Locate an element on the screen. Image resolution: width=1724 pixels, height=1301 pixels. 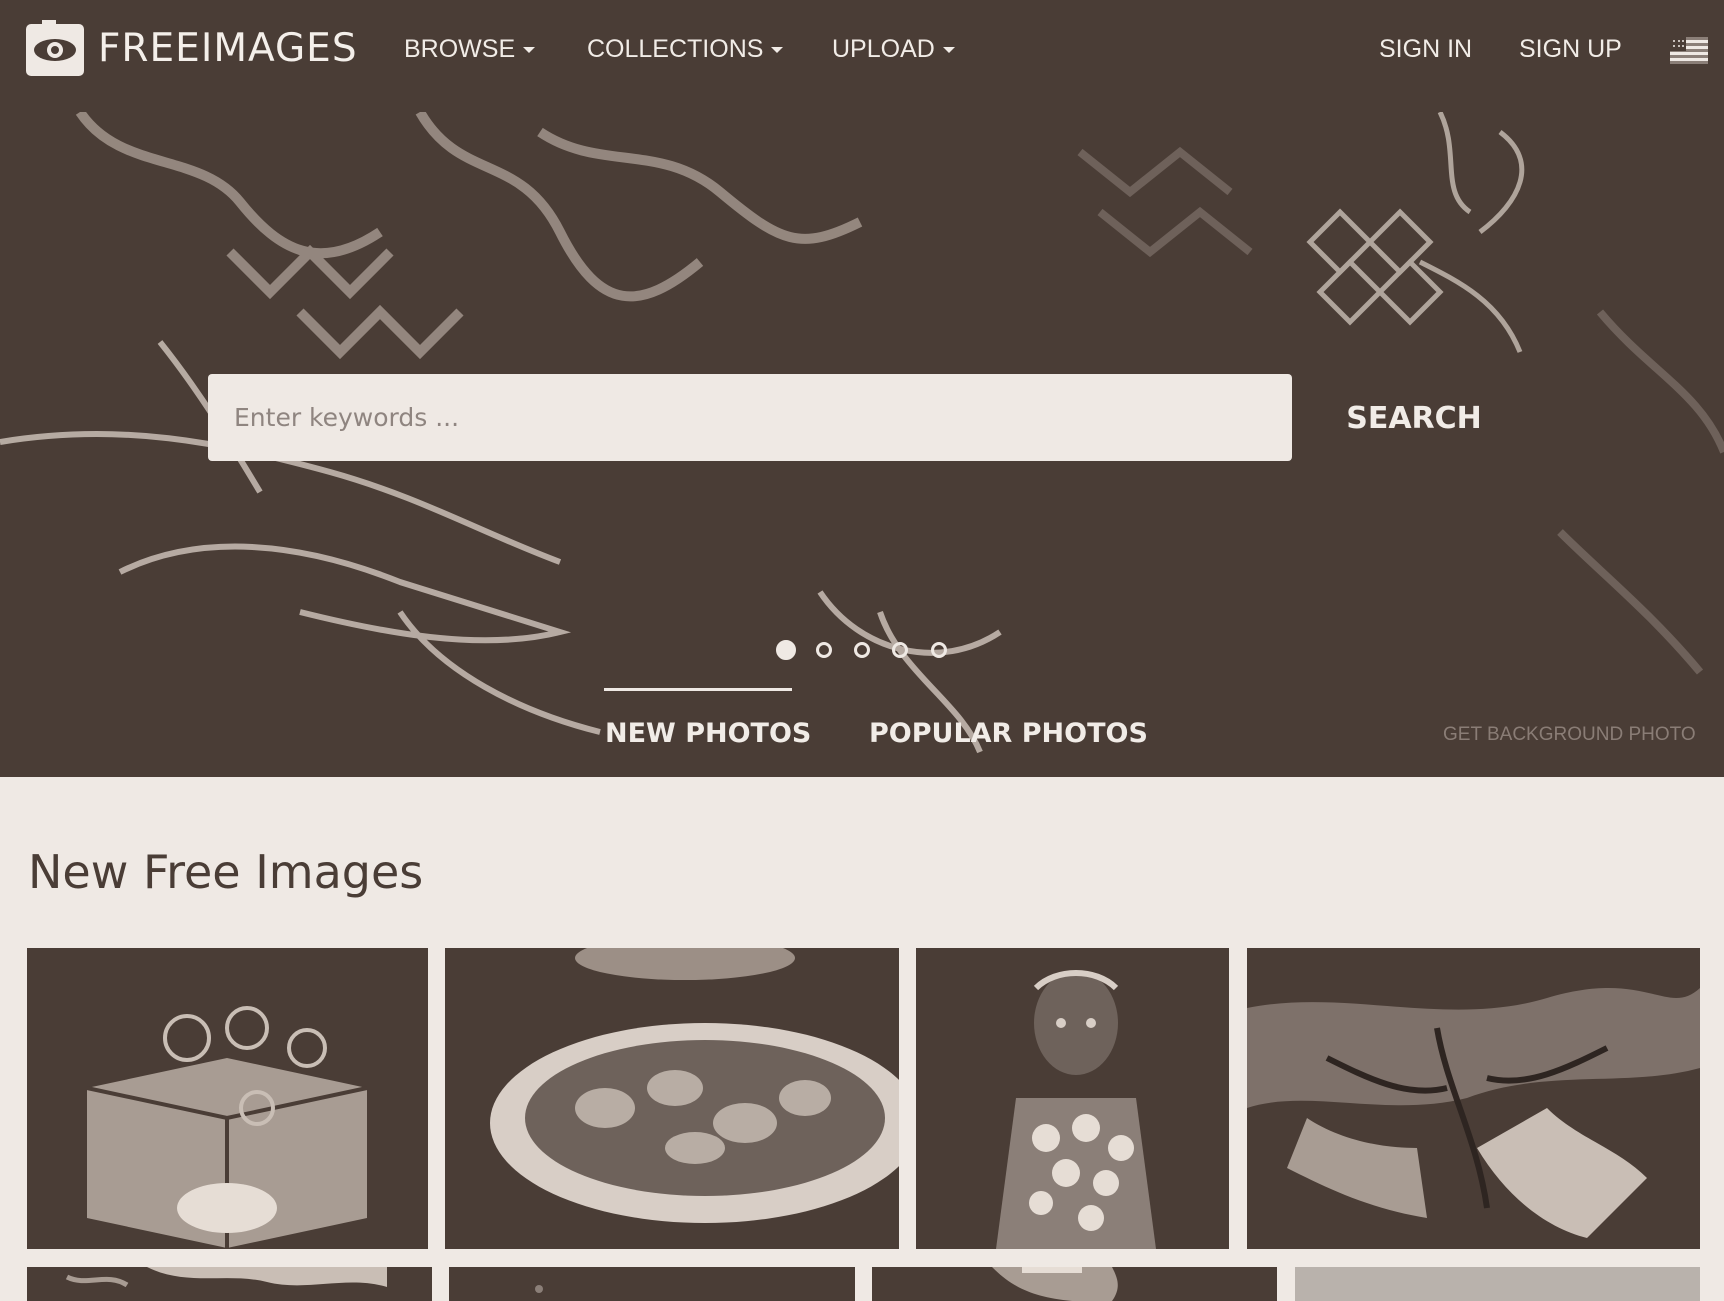
thumbnail-tree-branches is located at coordinates (1473, 1098).